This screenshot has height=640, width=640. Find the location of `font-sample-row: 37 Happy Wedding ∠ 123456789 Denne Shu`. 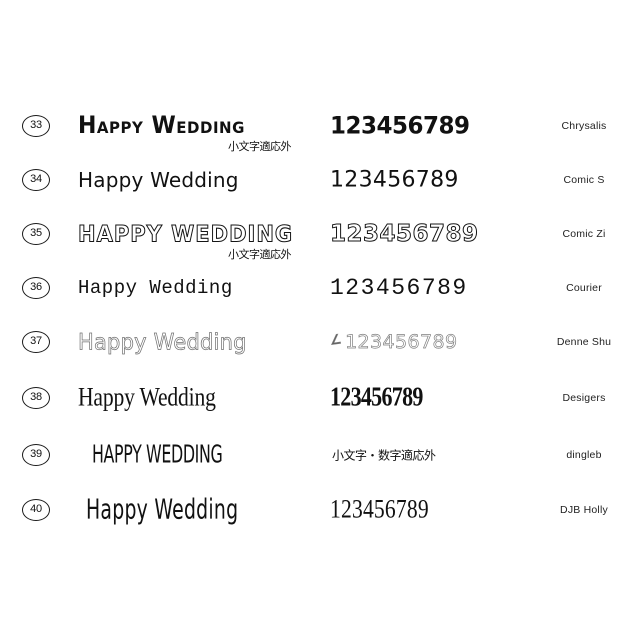

font-sample-row: 37 Happy Wedding ∠ 123456789 Denne Shu is located at coordinates (320, 341).